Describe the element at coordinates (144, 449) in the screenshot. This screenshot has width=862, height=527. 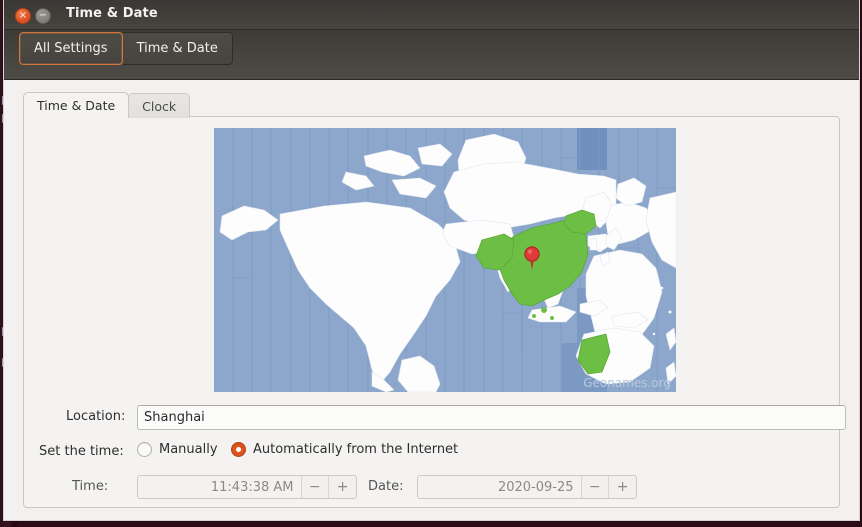
I see `radio-manually-indicator` at that location.